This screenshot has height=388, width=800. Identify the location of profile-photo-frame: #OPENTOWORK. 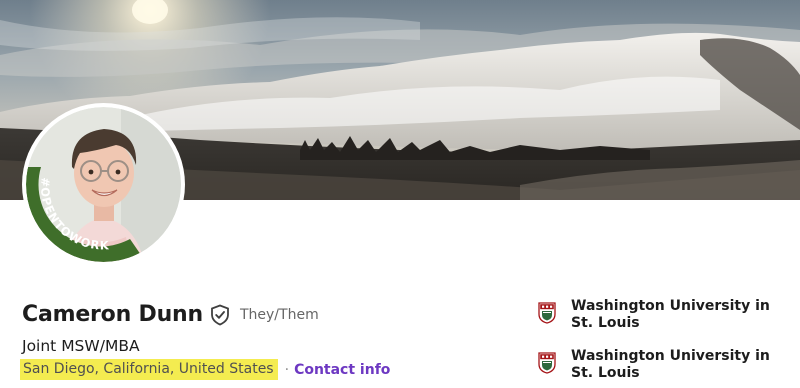
(103, 184).